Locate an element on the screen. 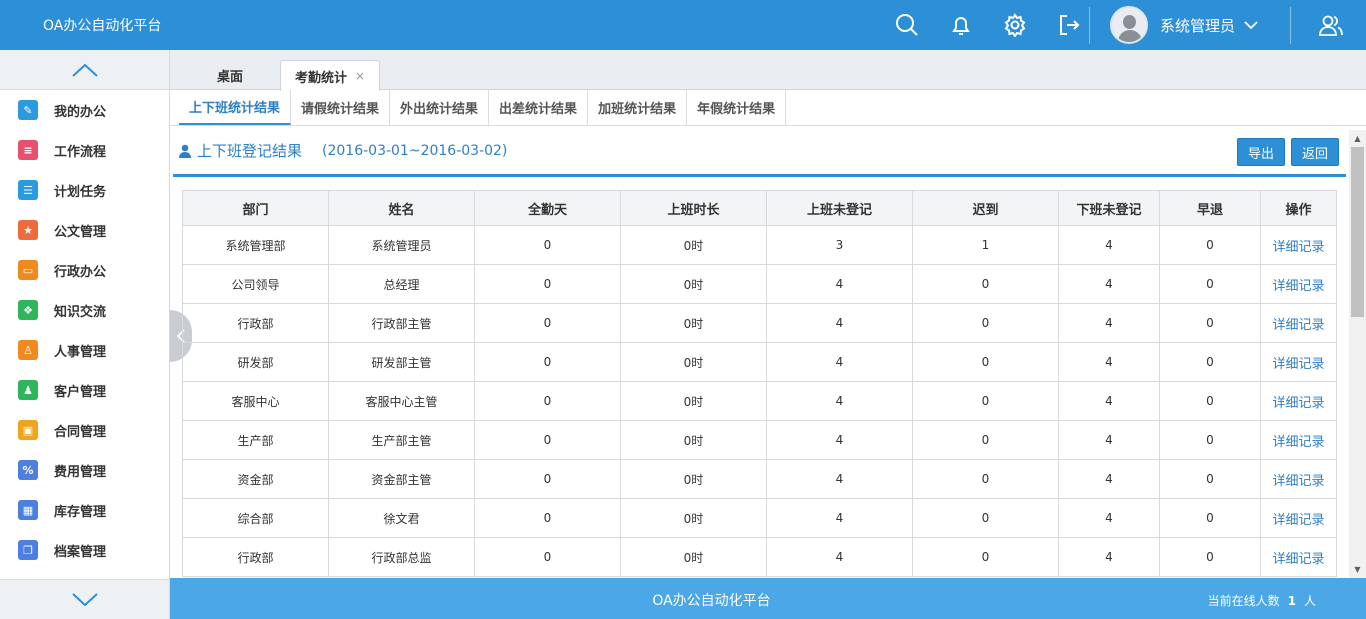 The height and width of the screenshot is (619, 1366). sidebar-item: ♟ 客户管理 is located at coordinates (84, 390).